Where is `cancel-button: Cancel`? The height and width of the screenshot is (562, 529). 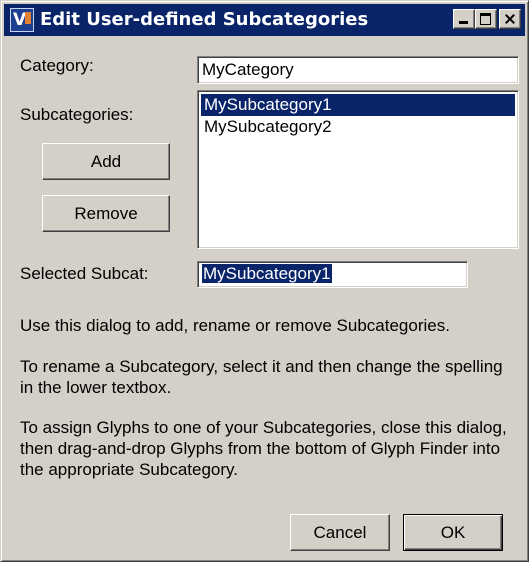 cancel-button: Cancel is located at coordinates (340, 532).